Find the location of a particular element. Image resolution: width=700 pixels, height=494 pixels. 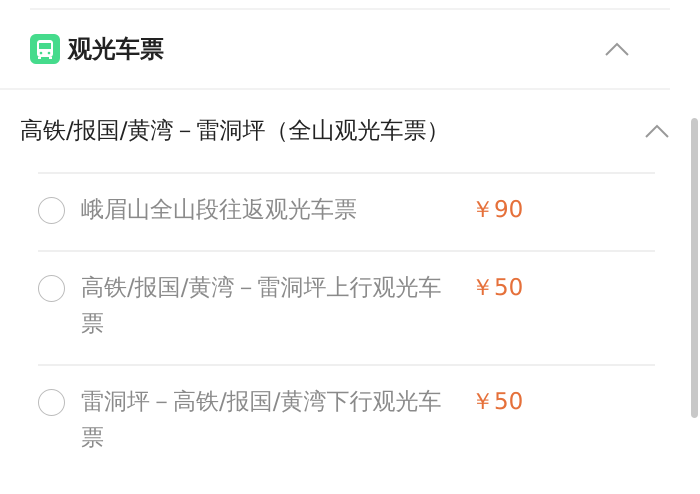

scrollbar is located at coordinates (694, 268).